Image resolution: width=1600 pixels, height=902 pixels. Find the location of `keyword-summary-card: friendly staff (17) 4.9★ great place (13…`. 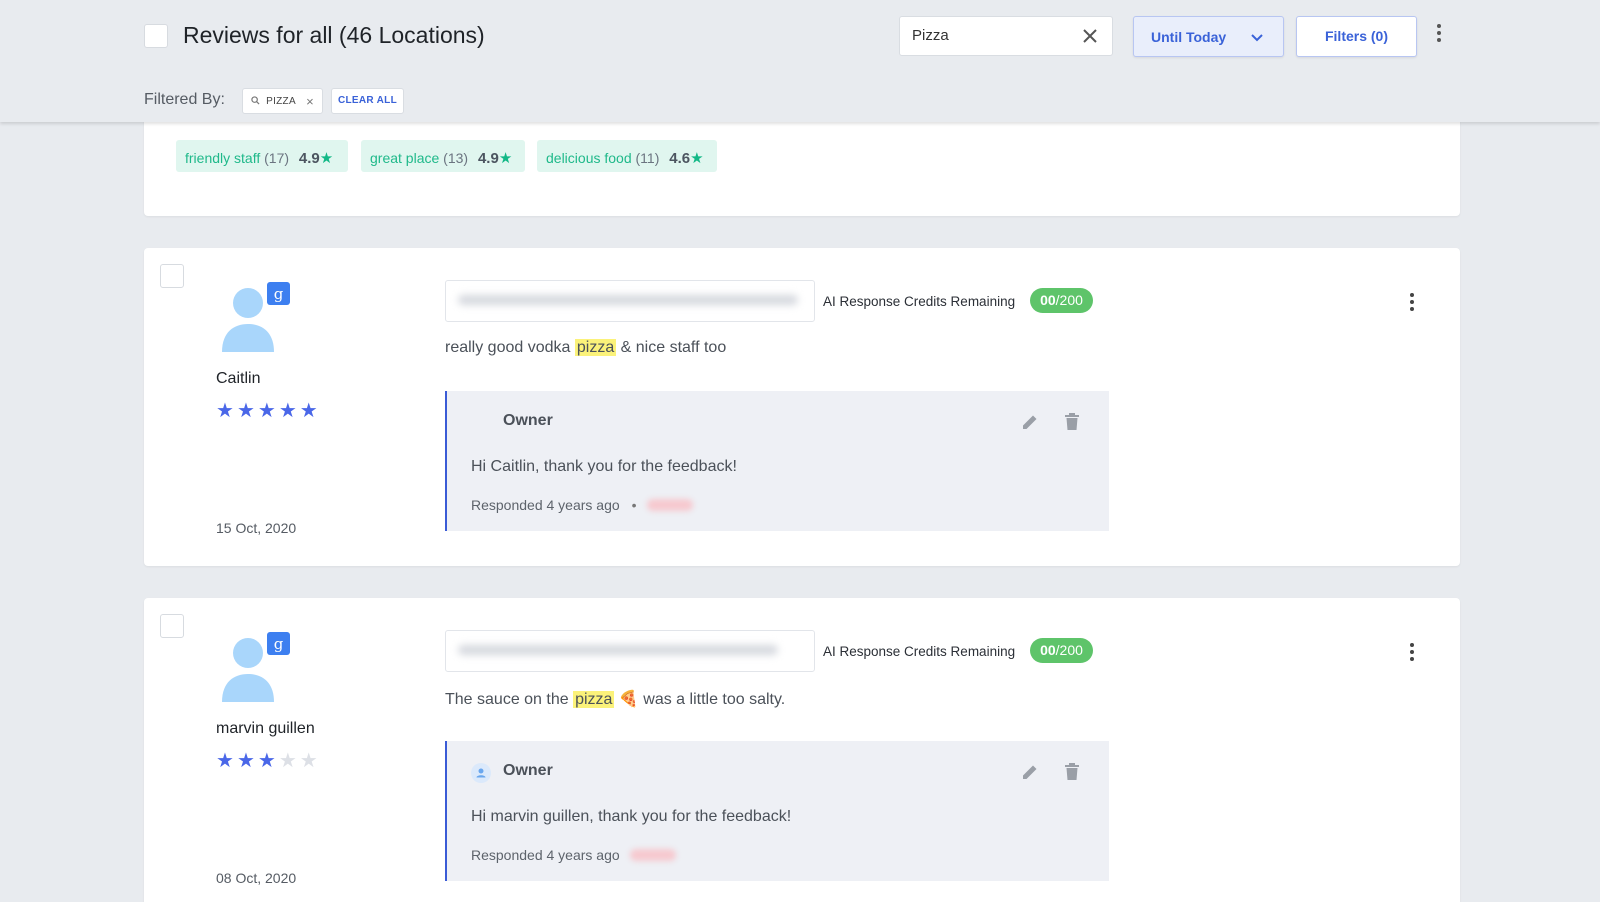

keyword-summary-card: friendly staff (17) 4.9★ great place (13… is located at coordinates (802, 162).